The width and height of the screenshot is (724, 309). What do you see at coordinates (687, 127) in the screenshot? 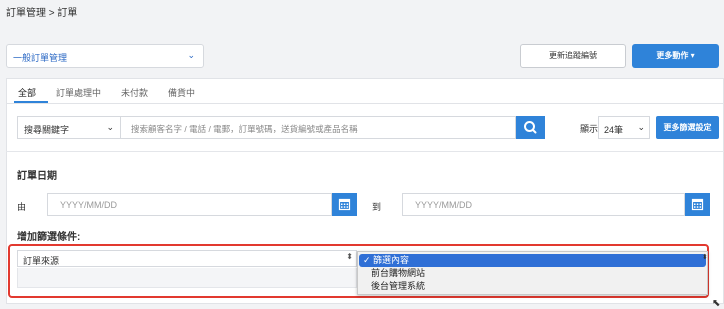
I see `more-filters-button: 更多篩選設定` at bounding box center [687, 127].